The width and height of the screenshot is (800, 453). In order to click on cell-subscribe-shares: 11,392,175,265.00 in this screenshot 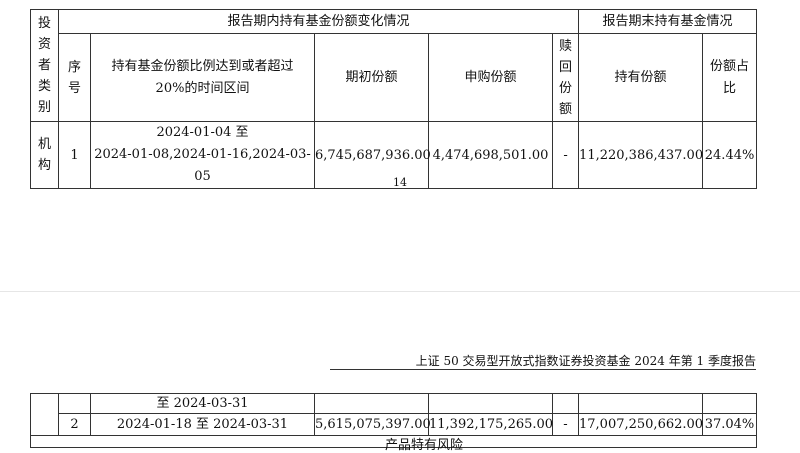, I will do `click(490, 424)`.